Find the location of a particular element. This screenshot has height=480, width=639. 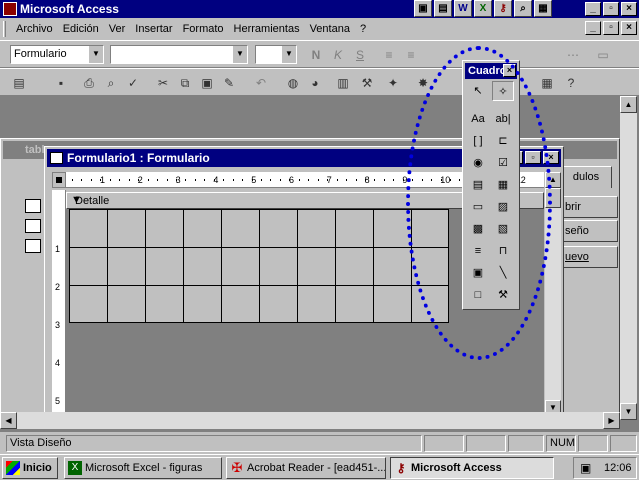

more-controls-tool: ⚒ is located at coordinates (503, 295).